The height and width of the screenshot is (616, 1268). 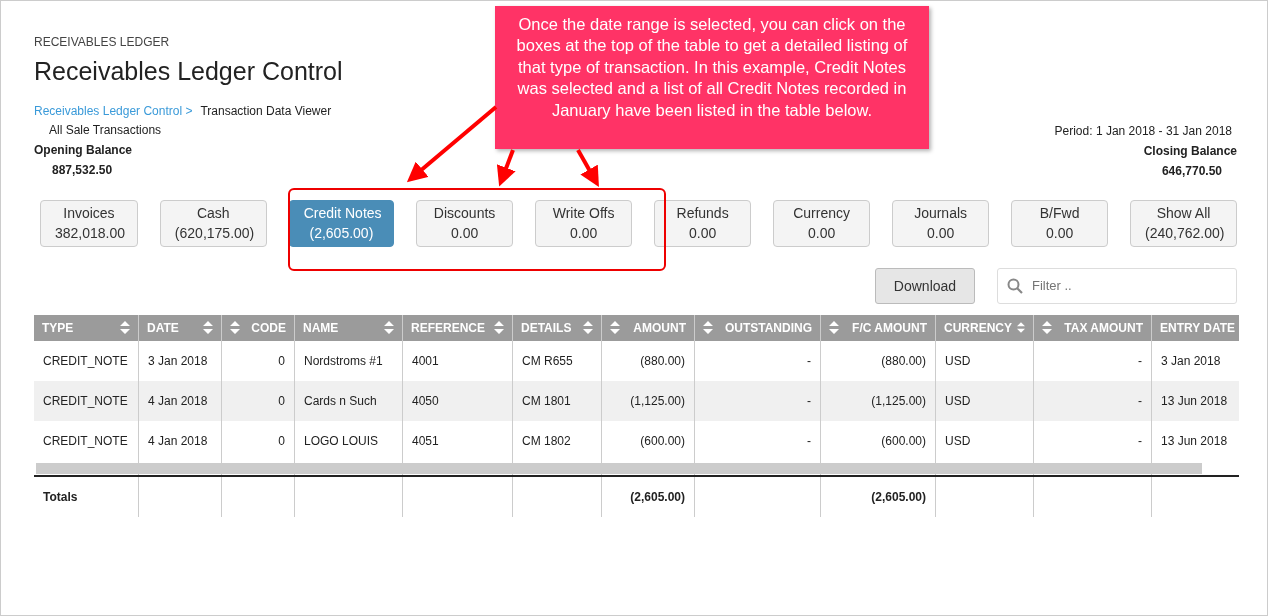 I want to click on column-header: REFERENCE, so click(x=457, y=327).